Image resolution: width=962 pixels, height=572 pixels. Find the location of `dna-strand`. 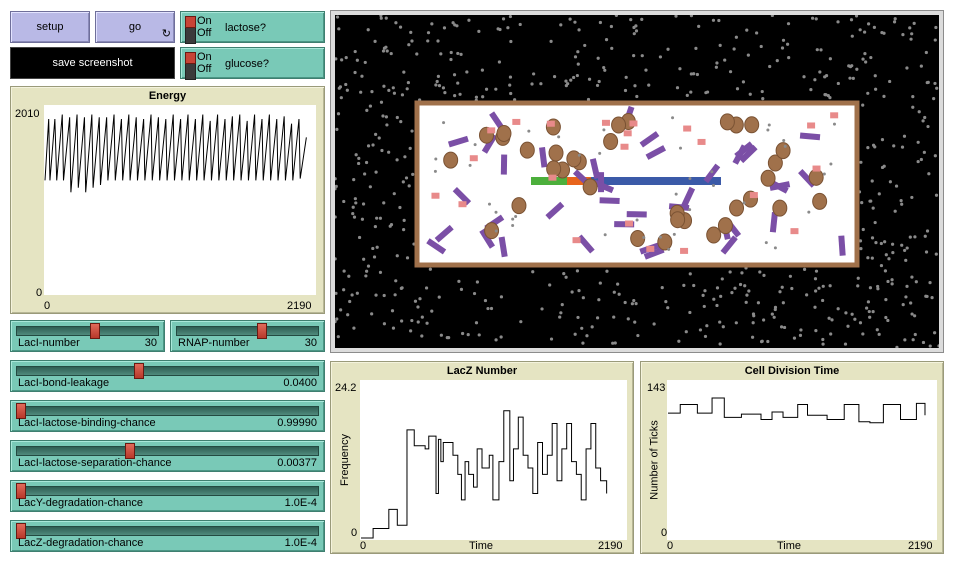

dna-strand is located at coordinates (626, 181).